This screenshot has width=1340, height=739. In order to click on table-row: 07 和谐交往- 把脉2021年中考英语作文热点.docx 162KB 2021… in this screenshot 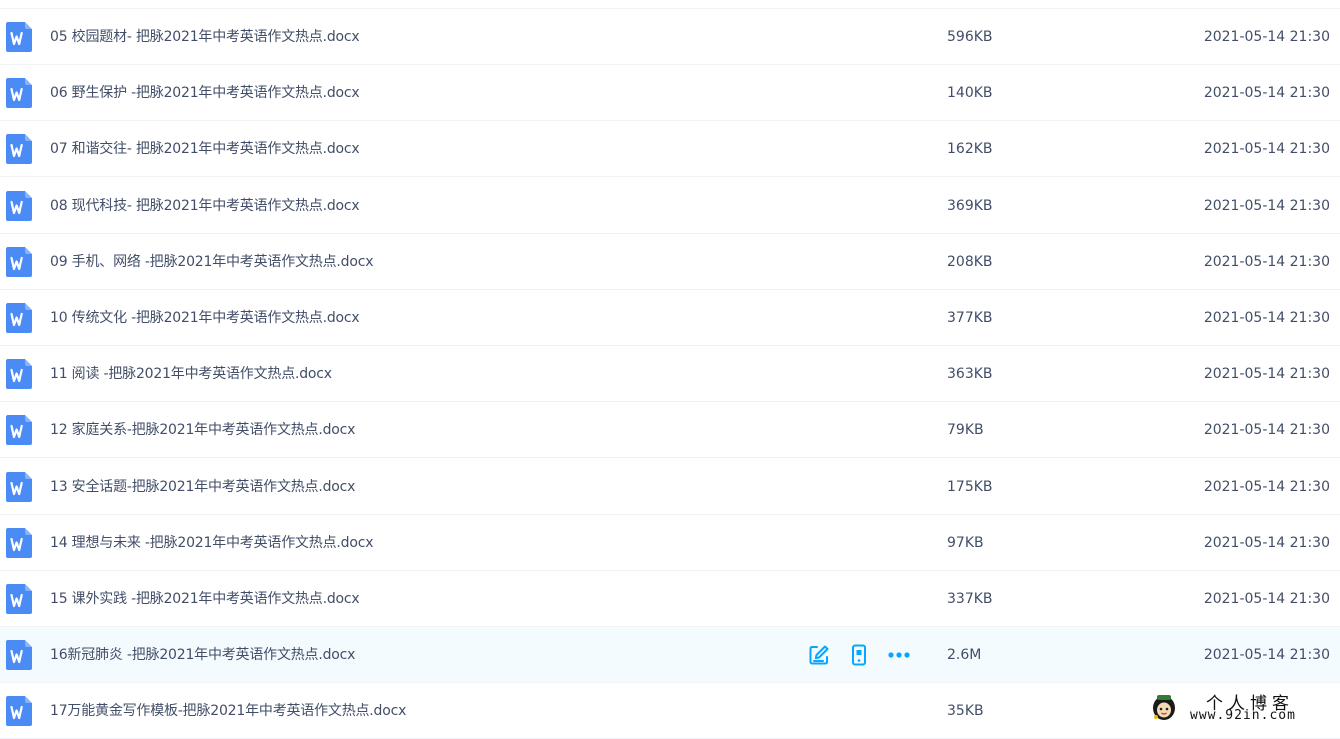, I will do `click(670, 149)`.